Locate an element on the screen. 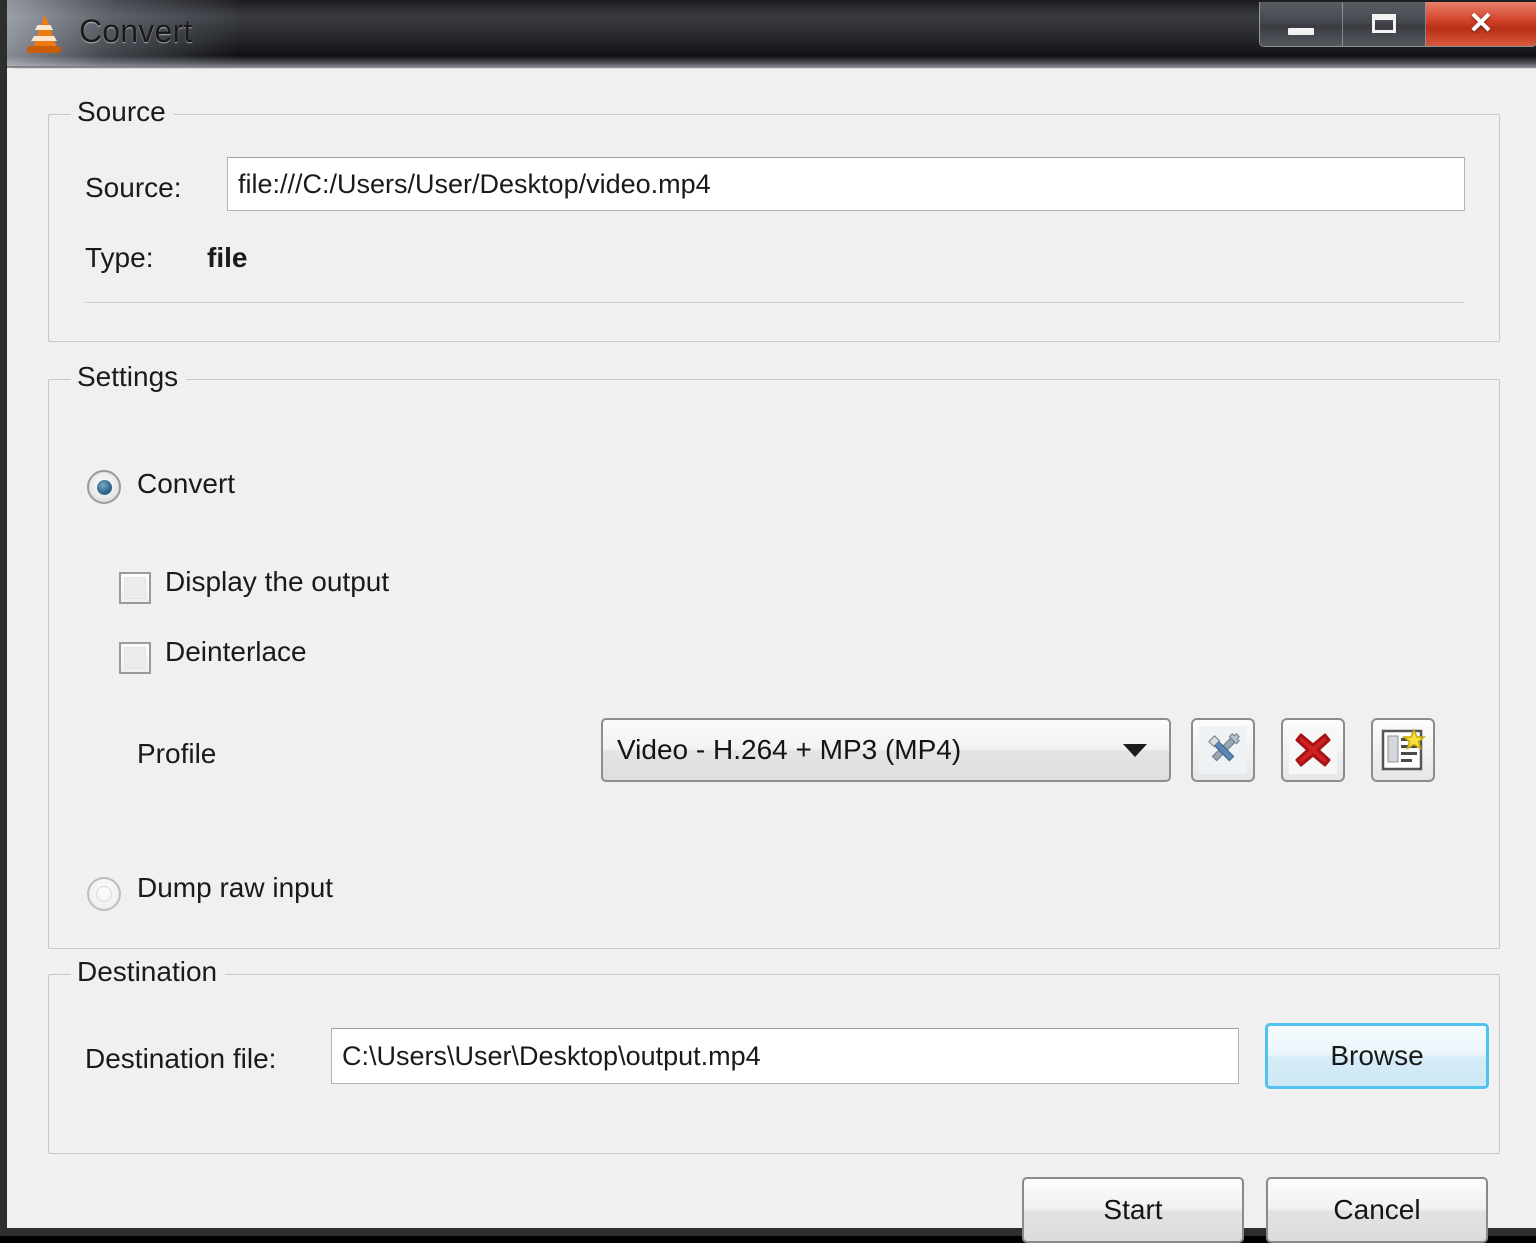 The width and height of the screenshot is (1536, 1243). profile-select-value: Video - H.264 + MP3 (MP4) is located at coordinates (789, 749).